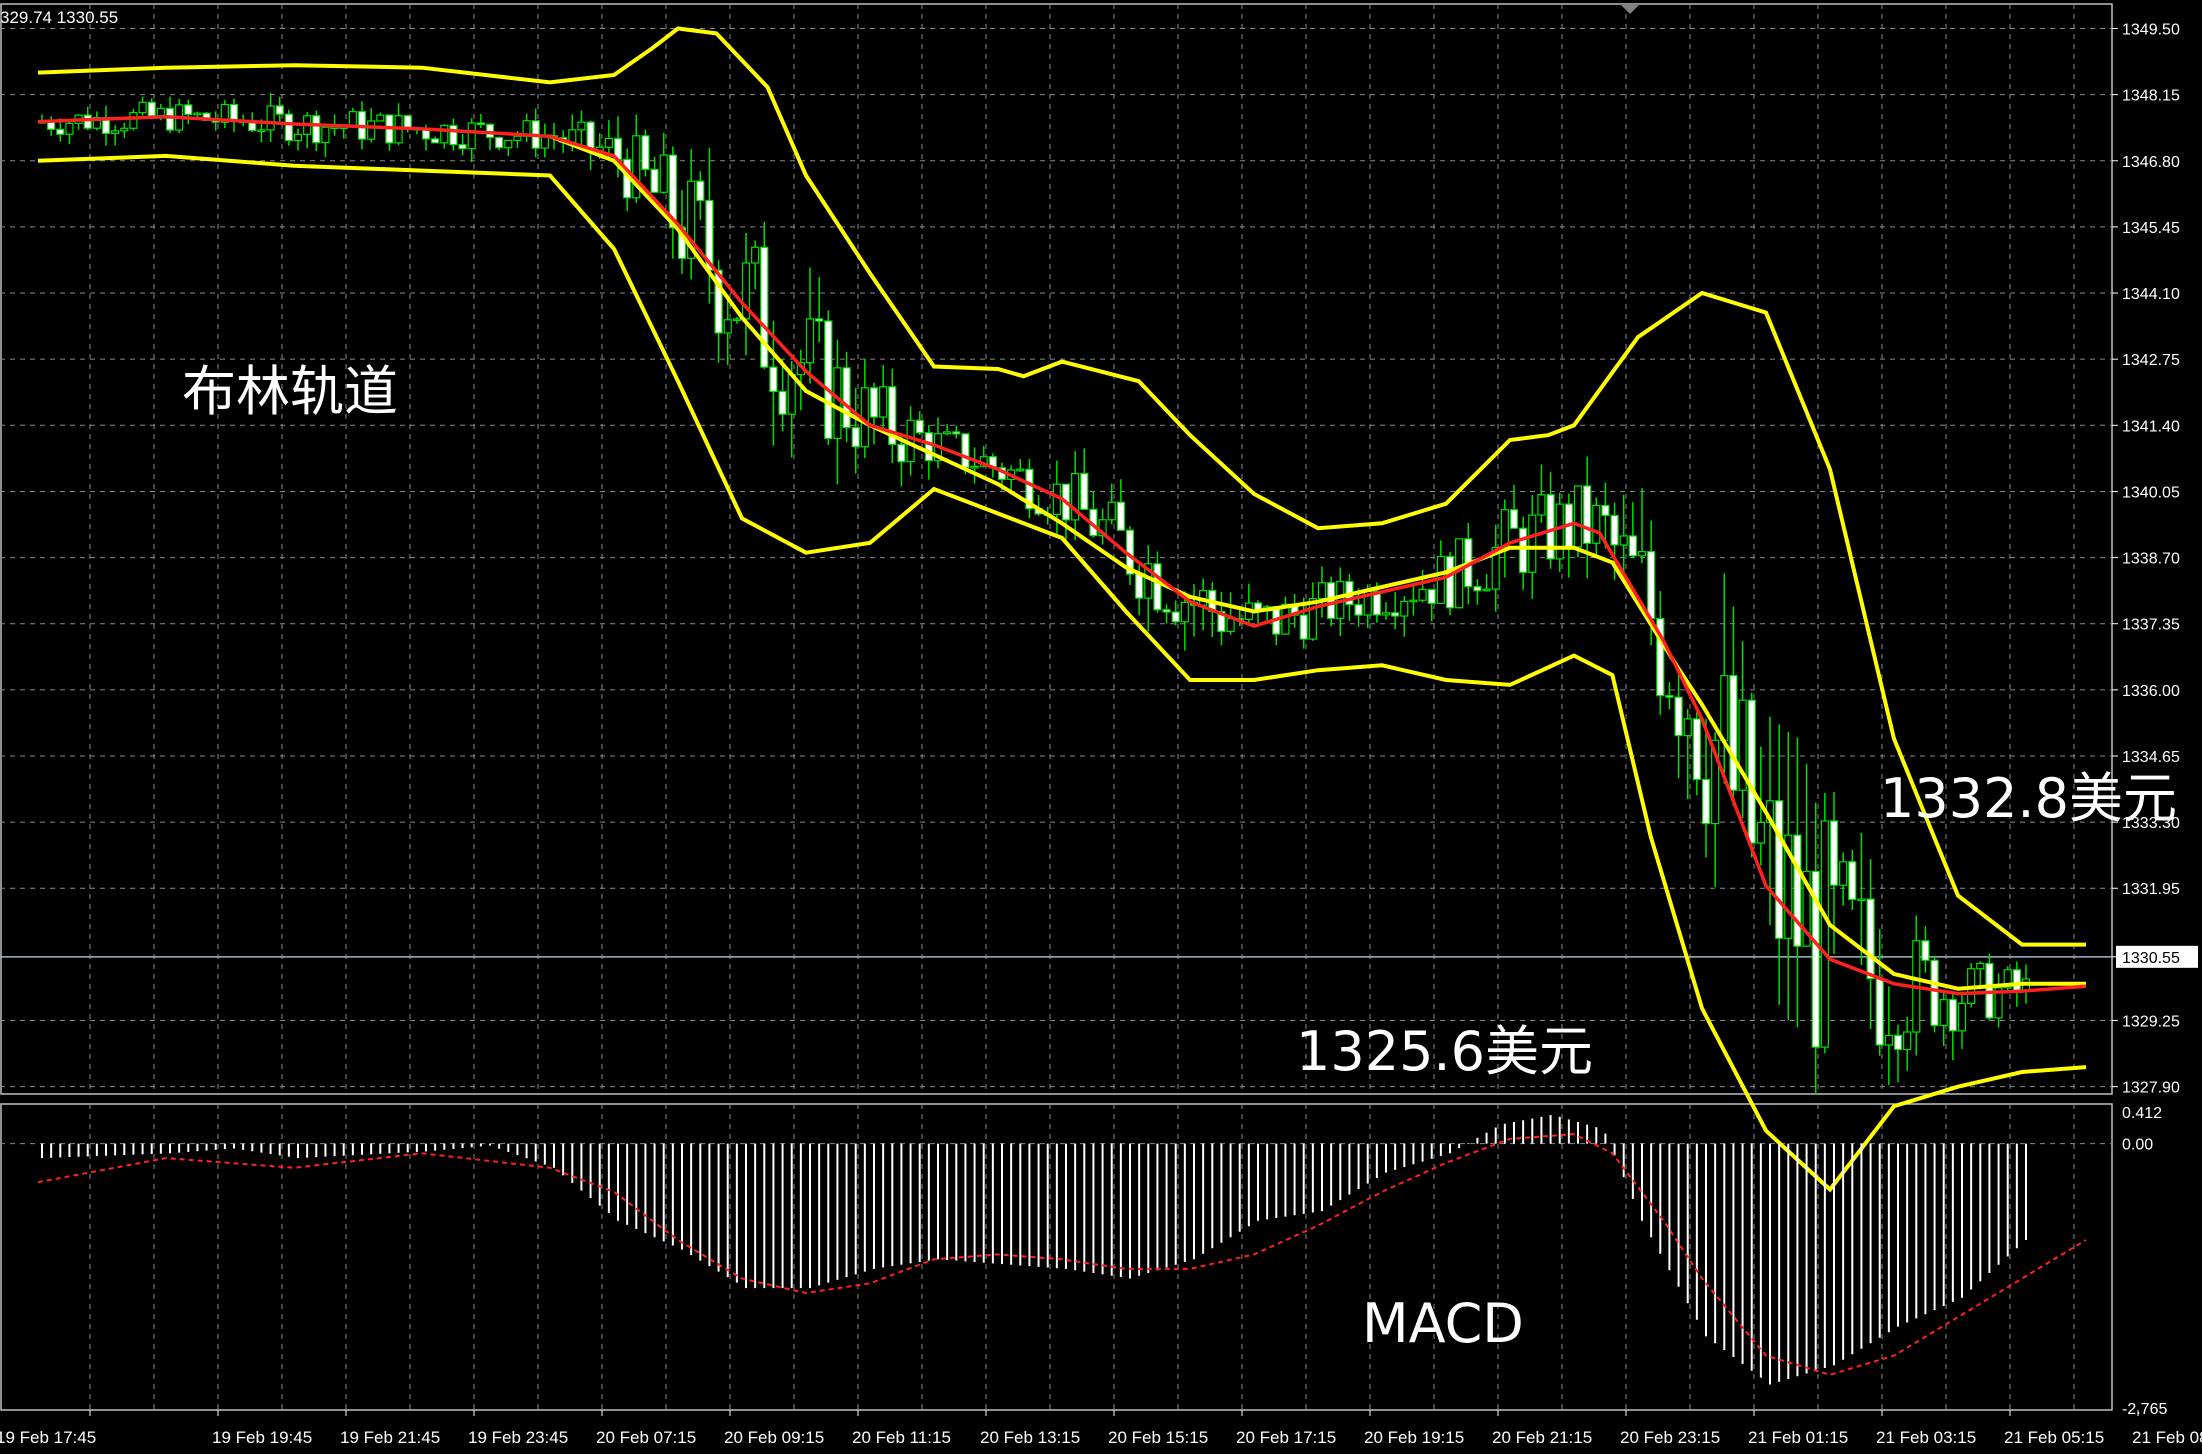  I want to click on price-tick-label: 1331.95, so click(2151, 889).